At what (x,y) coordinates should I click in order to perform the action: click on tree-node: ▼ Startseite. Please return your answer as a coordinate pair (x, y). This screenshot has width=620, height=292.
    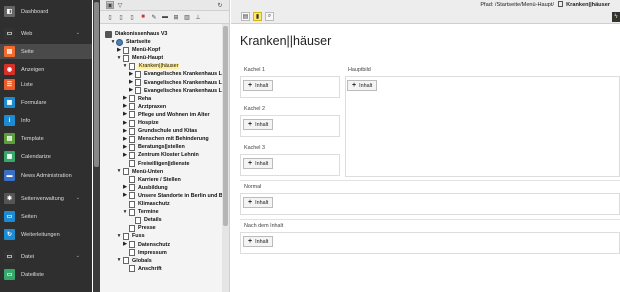
    Looking at the image, I should click on (130, 42).